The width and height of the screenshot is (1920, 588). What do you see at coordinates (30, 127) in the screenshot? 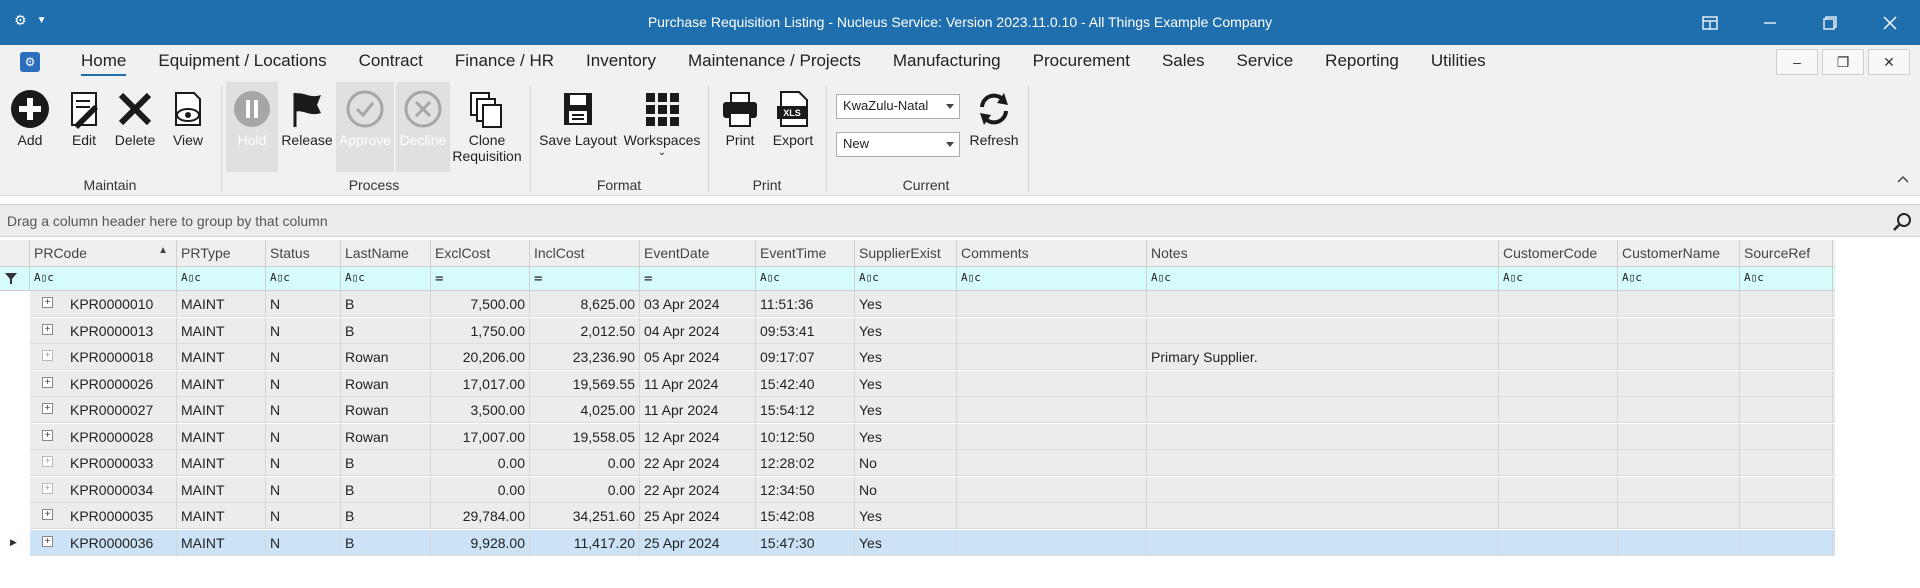
I see `add-button: Add` at bounding box center [30, 127].